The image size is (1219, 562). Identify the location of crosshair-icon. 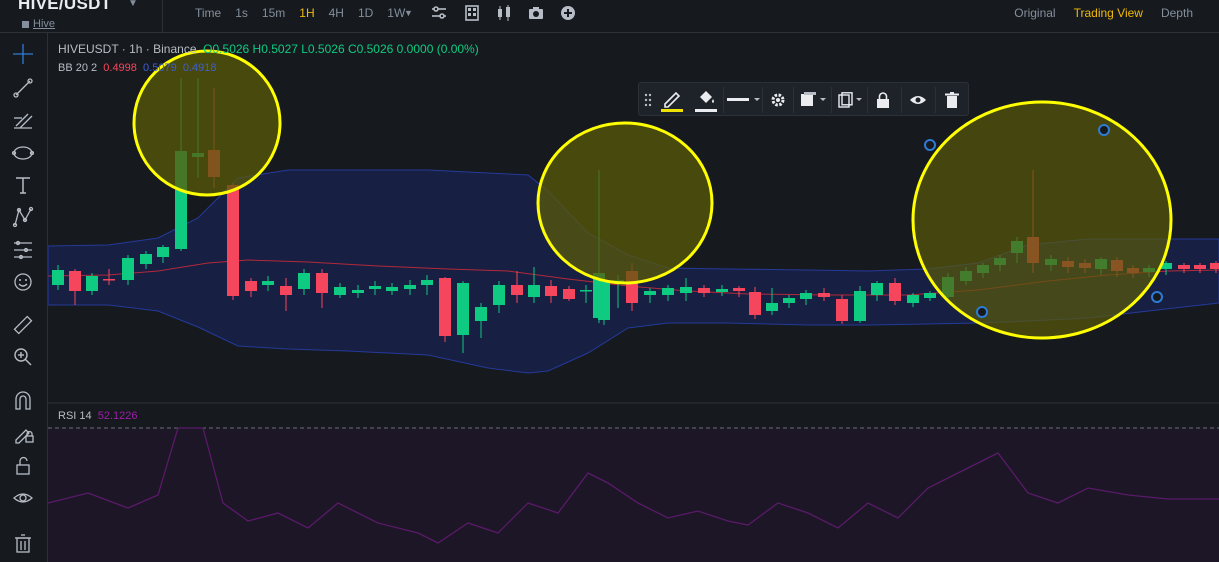
(23, 54).